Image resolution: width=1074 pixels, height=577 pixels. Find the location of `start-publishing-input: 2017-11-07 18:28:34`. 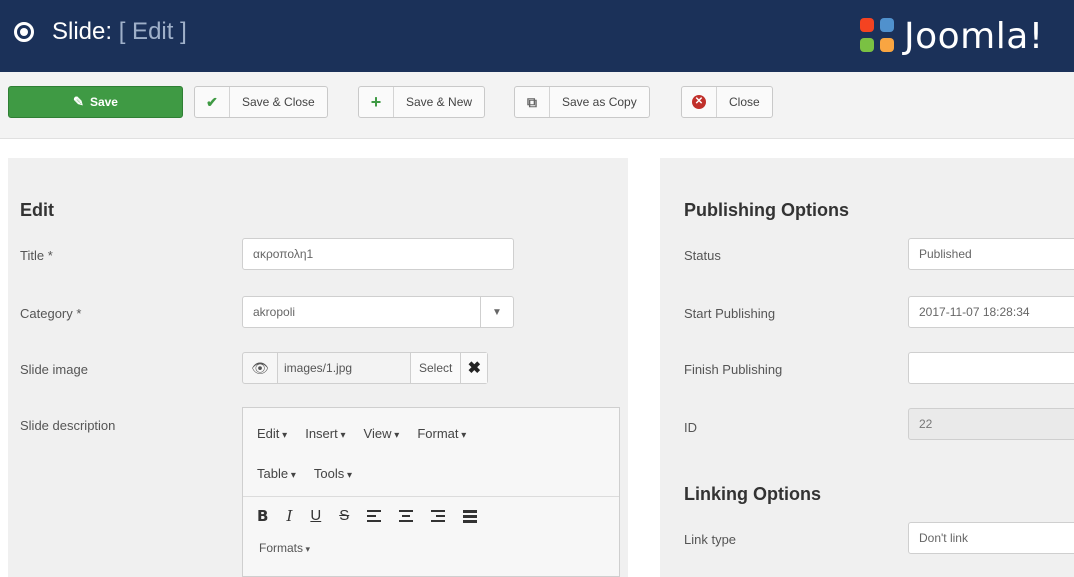

start-publishing-input: 2017-11-07 18:28:34 is located at coordinates (991, 312).